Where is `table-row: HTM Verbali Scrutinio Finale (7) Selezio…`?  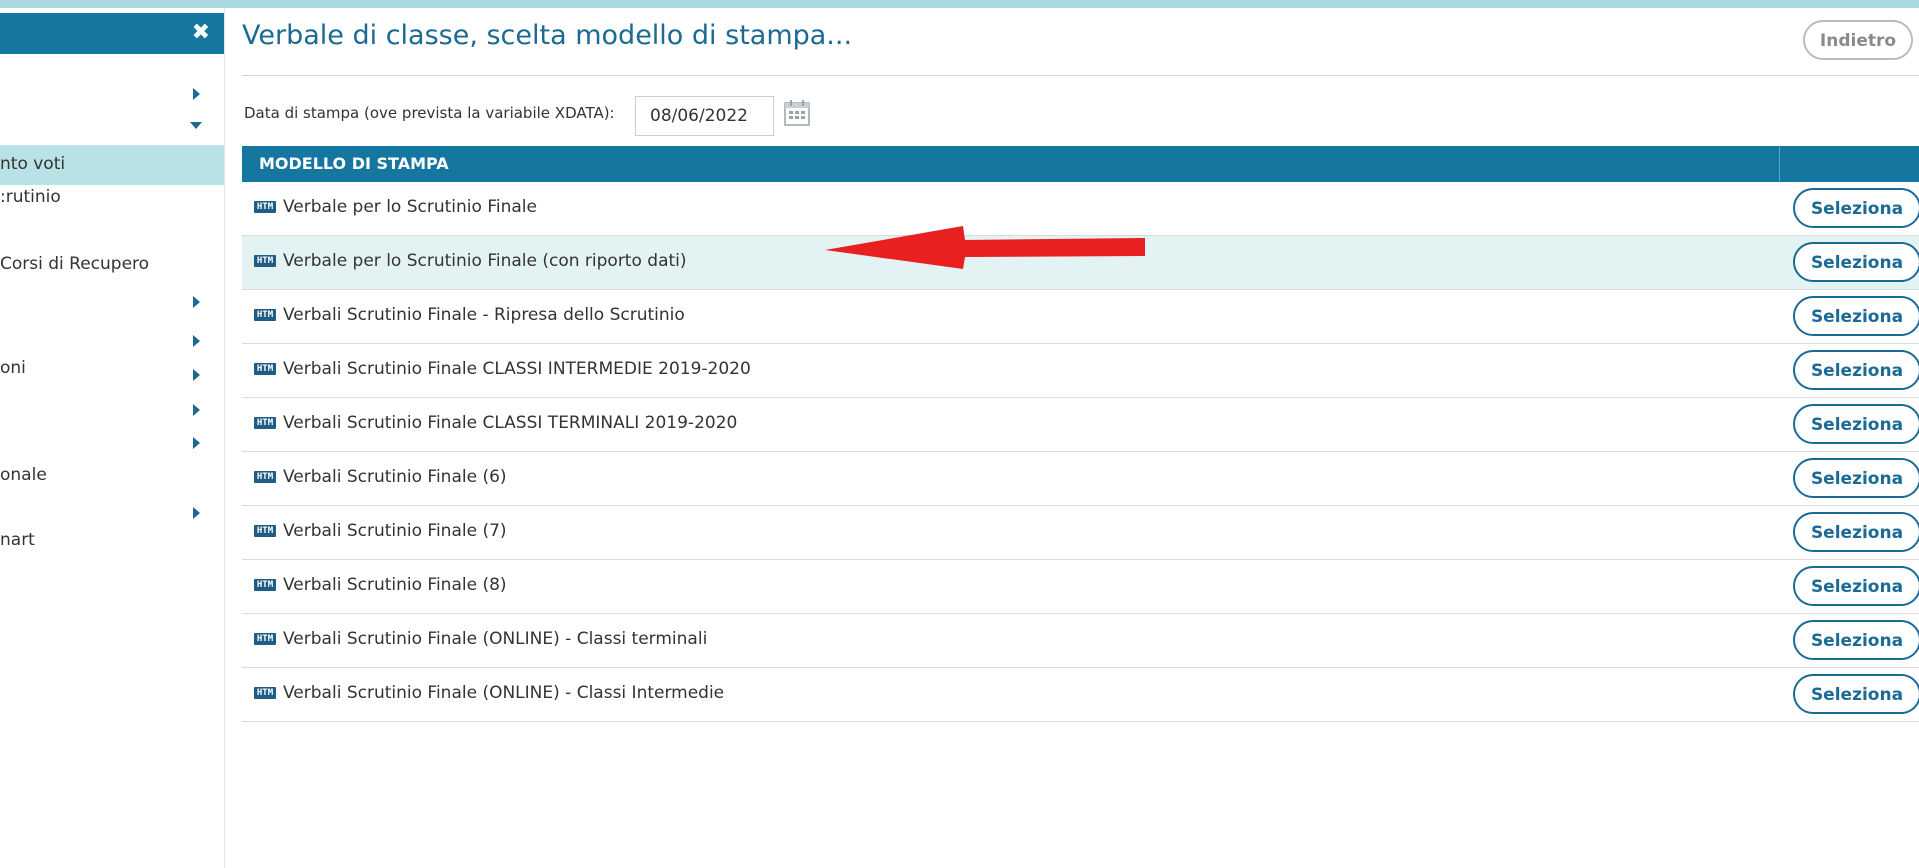 table-row: HTM Verbali Scrutinio Finale (7) Selezio… is located at coordinates (1080, 533).